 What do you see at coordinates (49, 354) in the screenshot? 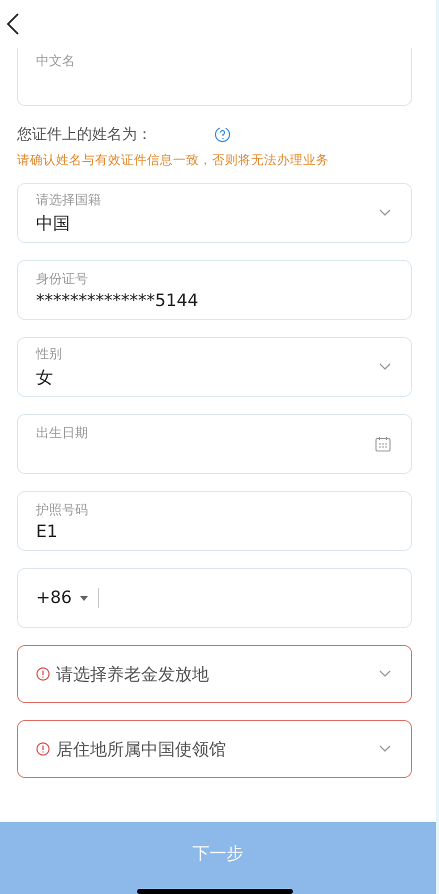
I see `field-label: 性别` at bounding box center [49, 354].